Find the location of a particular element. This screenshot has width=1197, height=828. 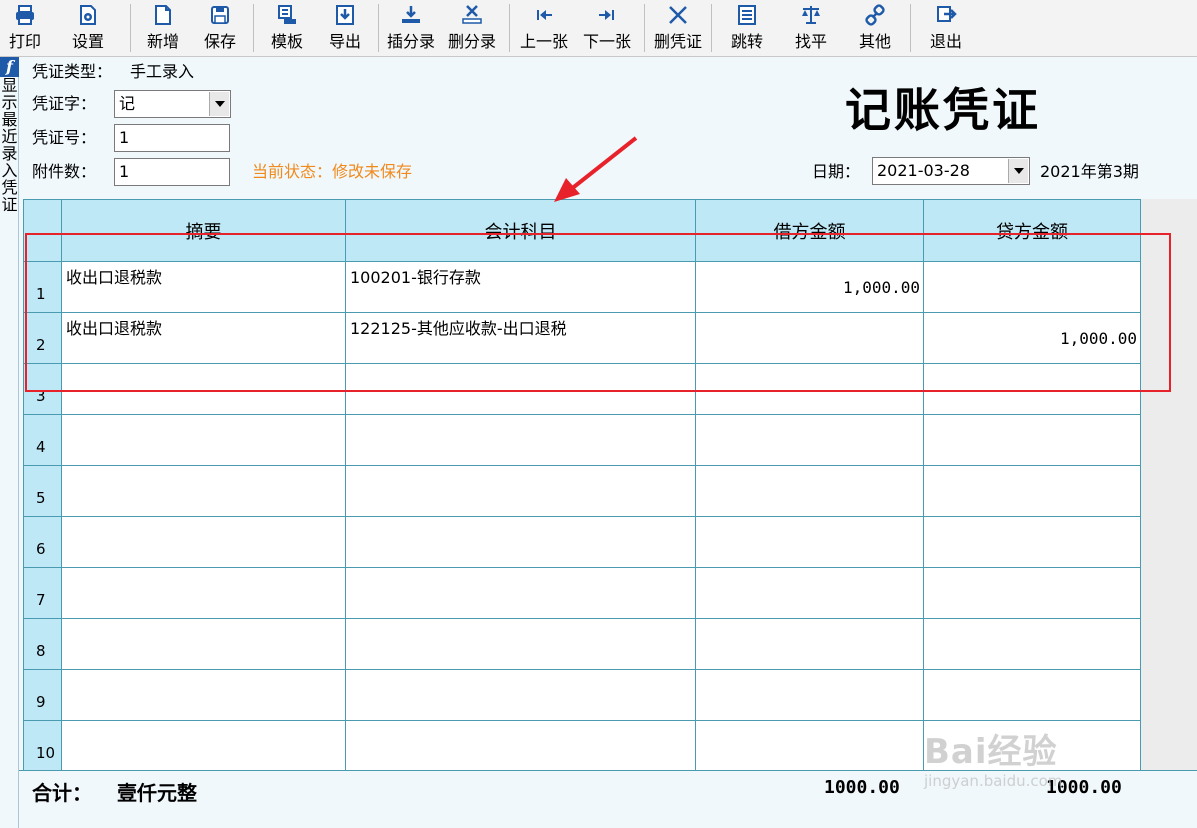

table-row: 7 is located at coordinates (582, 593).